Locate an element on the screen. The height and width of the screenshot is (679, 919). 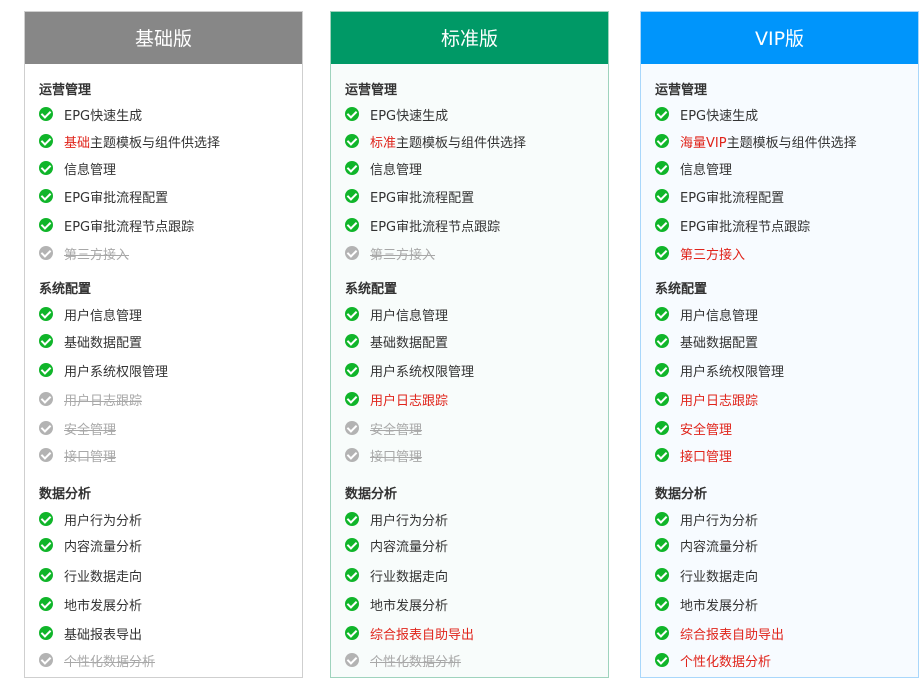
feature-text: 安全管理 is located at coordinates (706, 430).